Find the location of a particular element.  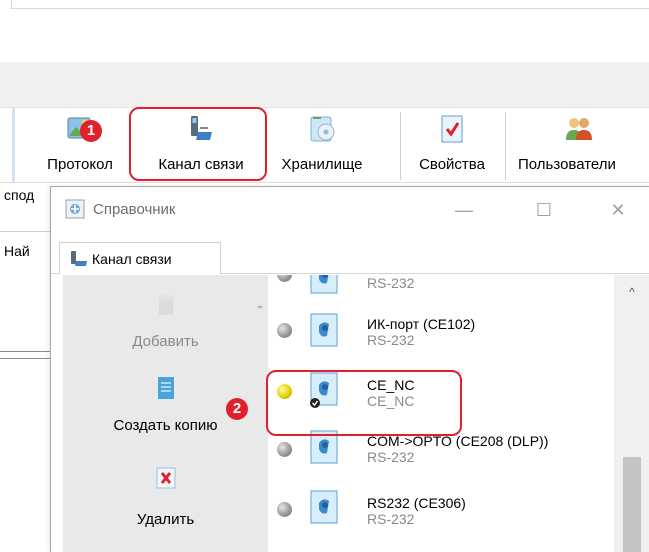

dialog-title: Справочник is located at coordinates (134, 209).